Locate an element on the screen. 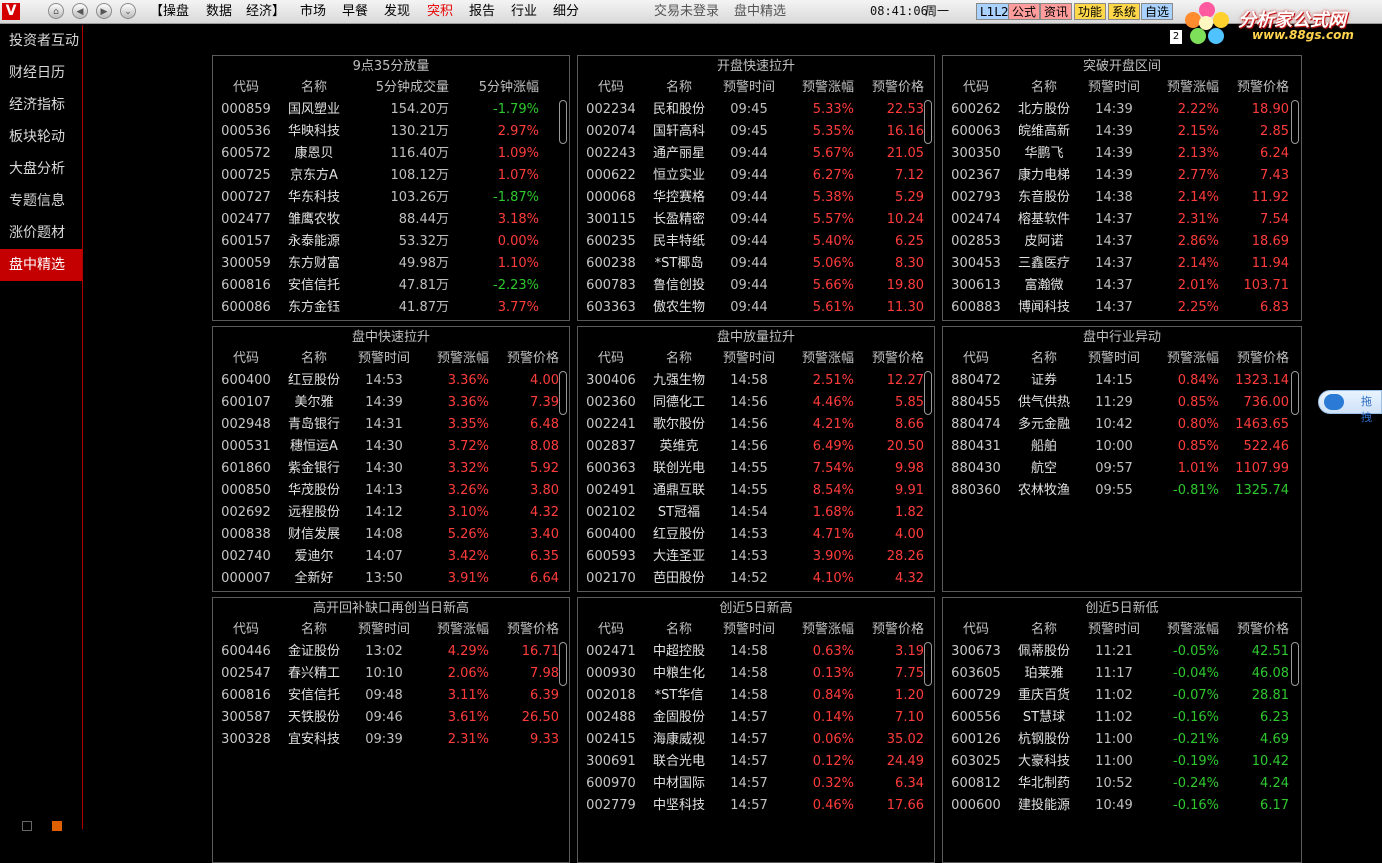 The image size is (1382, 863). table-row: 300691 联合光电 14:57 0.12% 24.49 is located at coordinates (756, 762).